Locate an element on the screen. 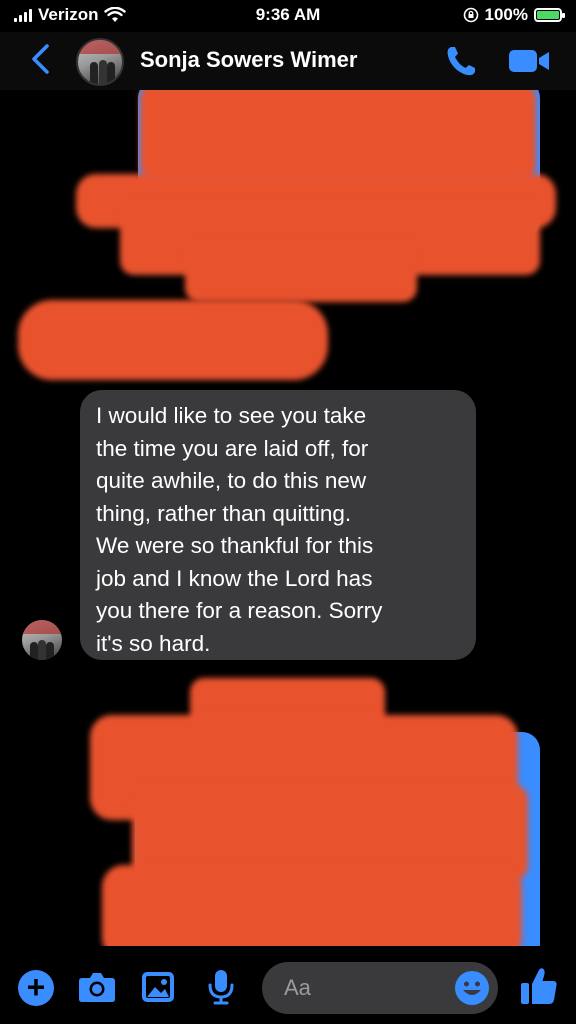  photo-icon is located at coordinates (158, 987).